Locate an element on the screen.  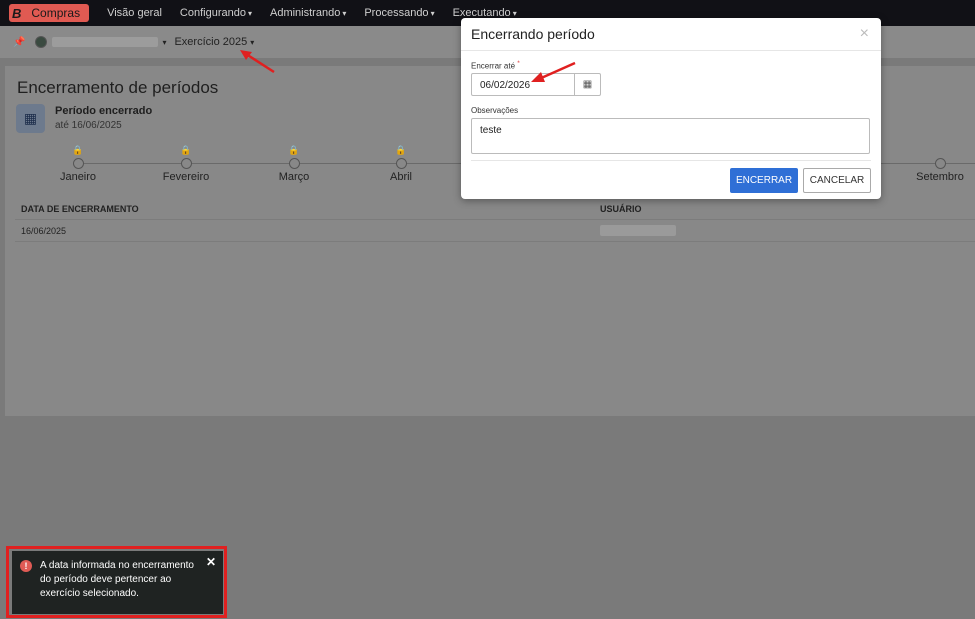
exercise-selector: Exercício 2025 ▾ is located at coordinates (214, 42).